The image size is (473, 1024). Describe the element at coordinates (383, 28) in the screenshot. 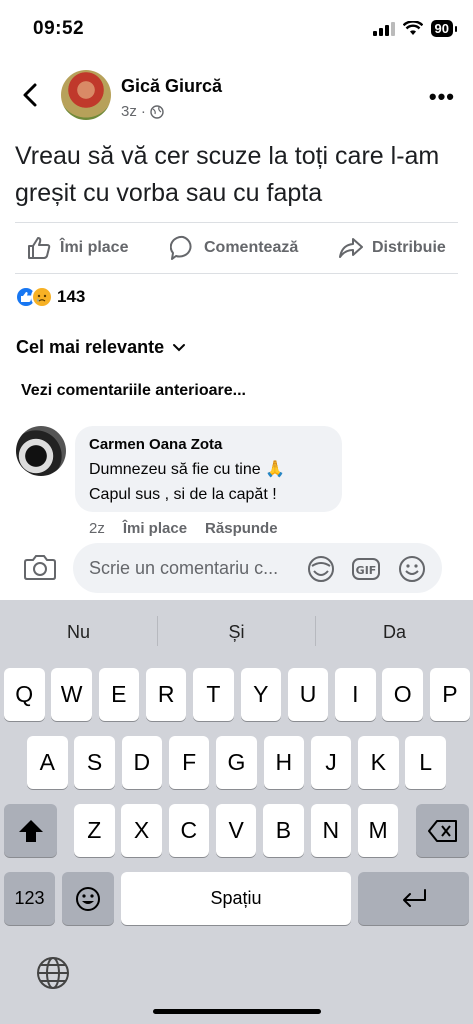

I see `signal-icon` at that location.